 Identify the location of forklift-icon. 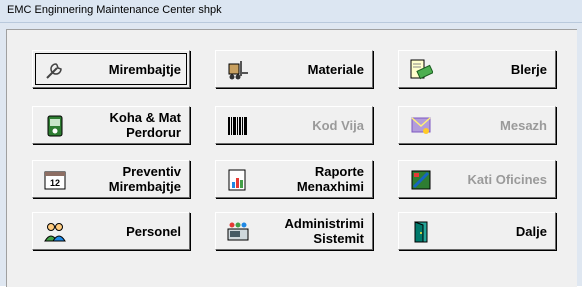
(238, 70).